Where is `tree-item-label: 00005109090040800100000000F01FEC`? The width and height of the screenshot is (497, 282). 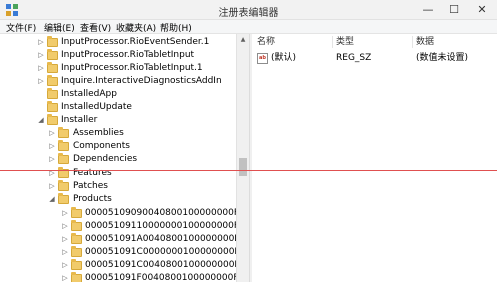
tree-item-label: 00005109090040800100000000F01FEC is located at coordinates (167, 213).